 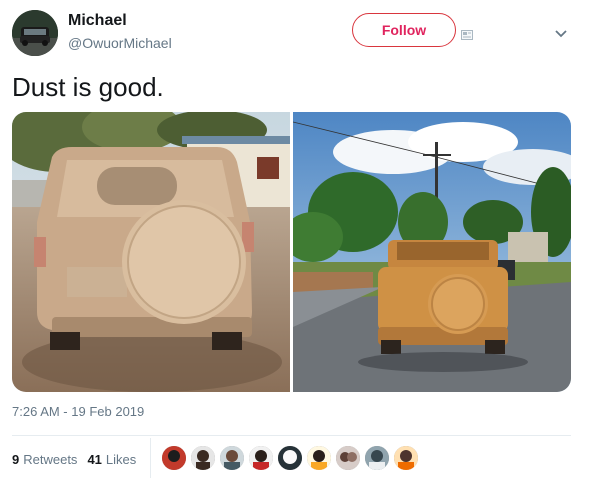 I want to click on retweets-count: 9, so click(x=16, y=459).